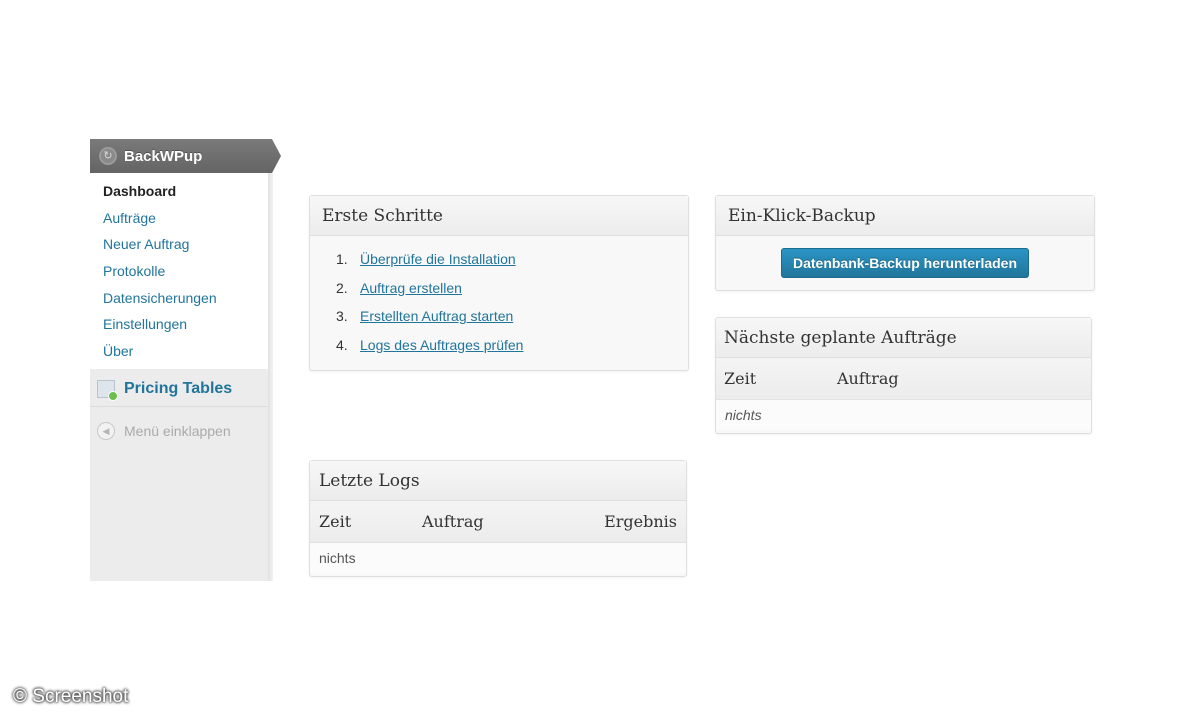 The image size is (1200, 720). Describe the element at coordinates (411, 288) in the screenshot. I see `step-create-job-link: Auftrag erstellen` at that location.